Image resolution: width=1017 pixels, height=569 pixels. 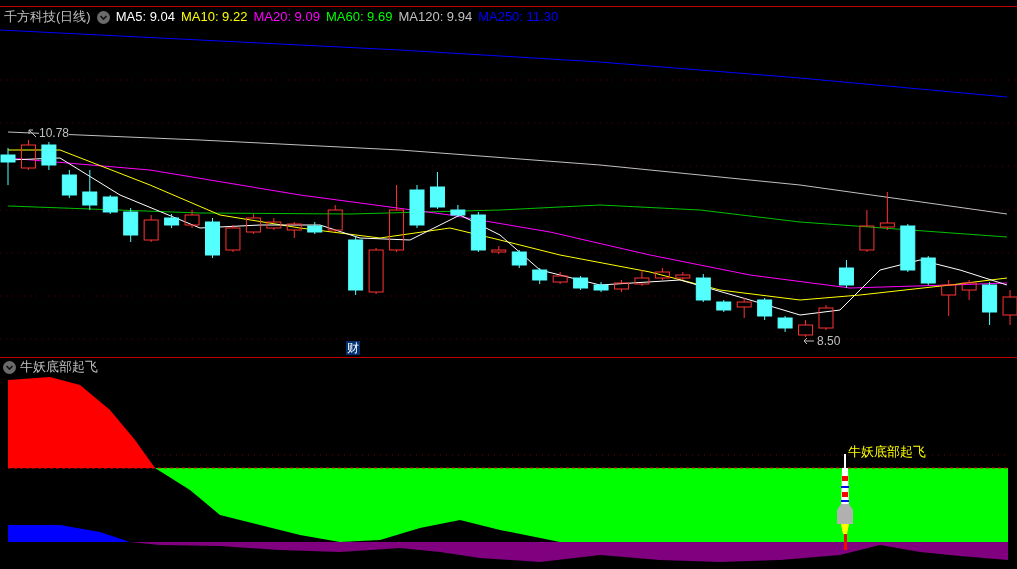 What do you see at coordinates (829, 341) in the screenshot?
I see `low-price-label: 8.50` at bounding box center [829, 341].